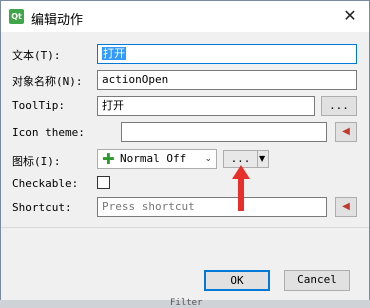  I want to click on close-icon: ✕, so click(350, 16).